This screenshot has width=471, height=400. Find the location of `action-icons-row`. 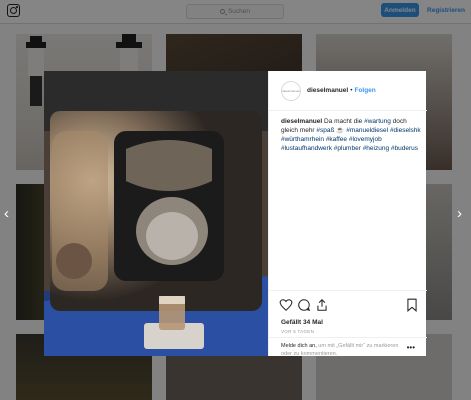

action-icons-row is located at coordinates (349, 305).